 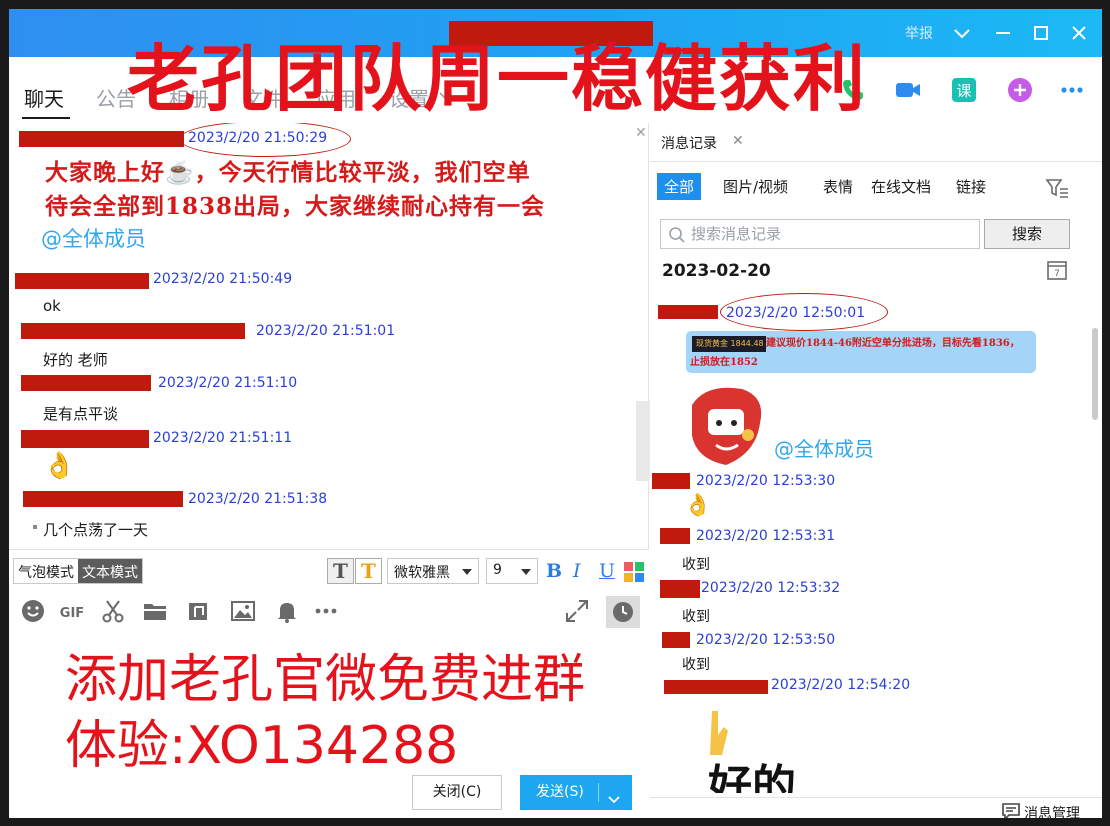 I want to click on image-icon, so click(x=243, y=611).